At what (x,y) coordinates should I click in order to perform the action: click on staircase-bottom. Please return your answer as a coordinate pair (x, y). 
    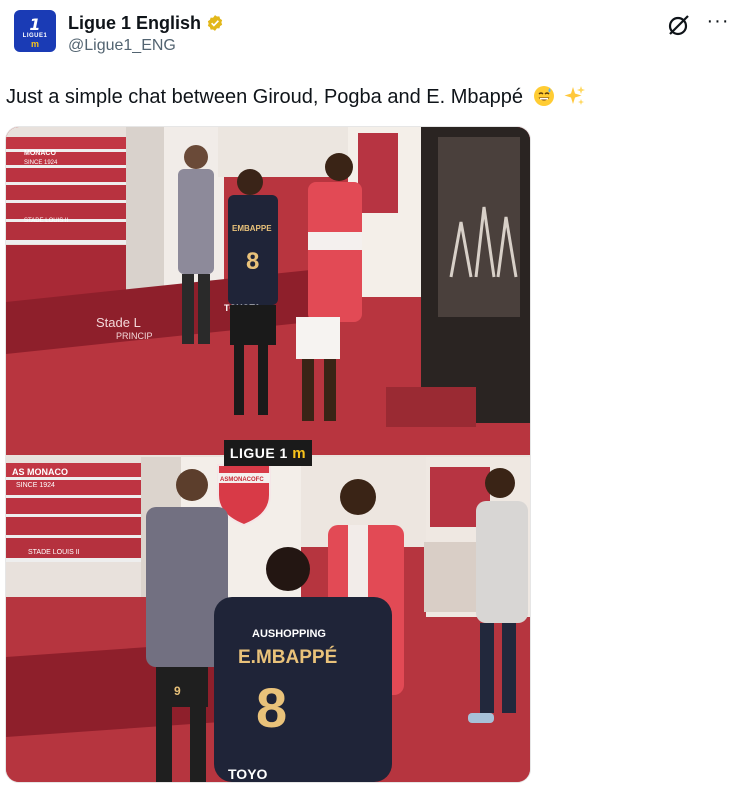
    Looking at the image, I should click on (73, 512).